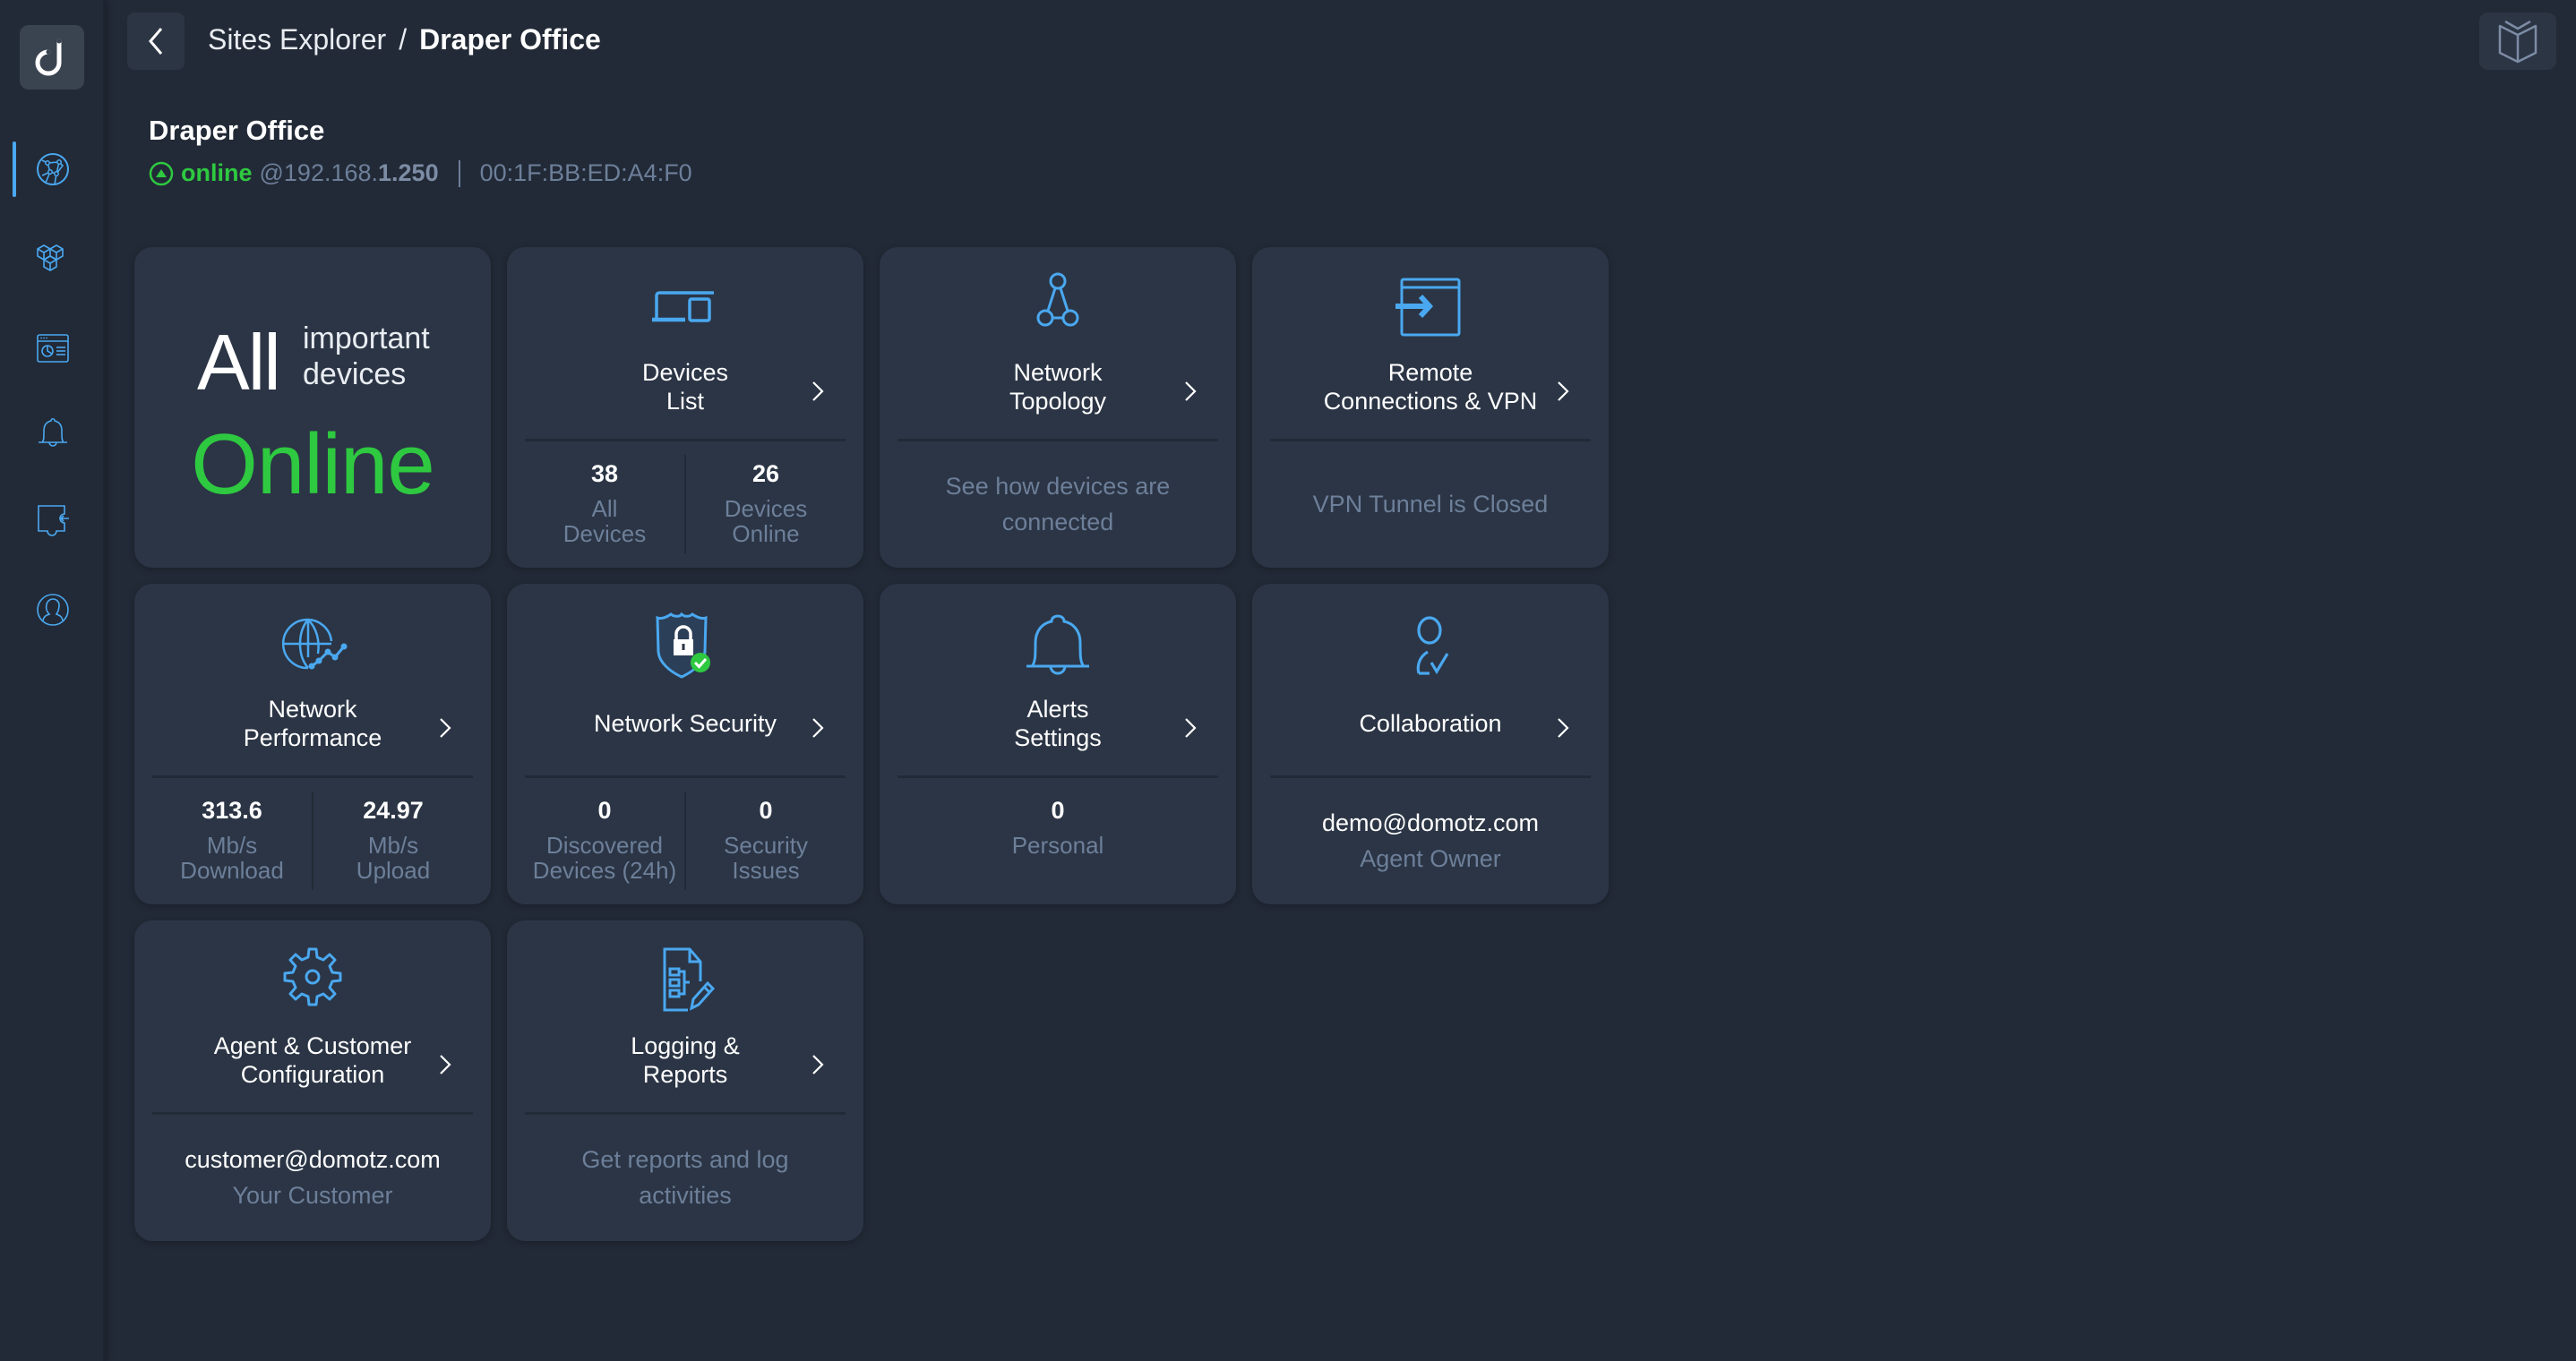 The width and height of the screenshot is (2576, 1361). I want to click on ip-address: @192.168.1.250, so click(349, 173).